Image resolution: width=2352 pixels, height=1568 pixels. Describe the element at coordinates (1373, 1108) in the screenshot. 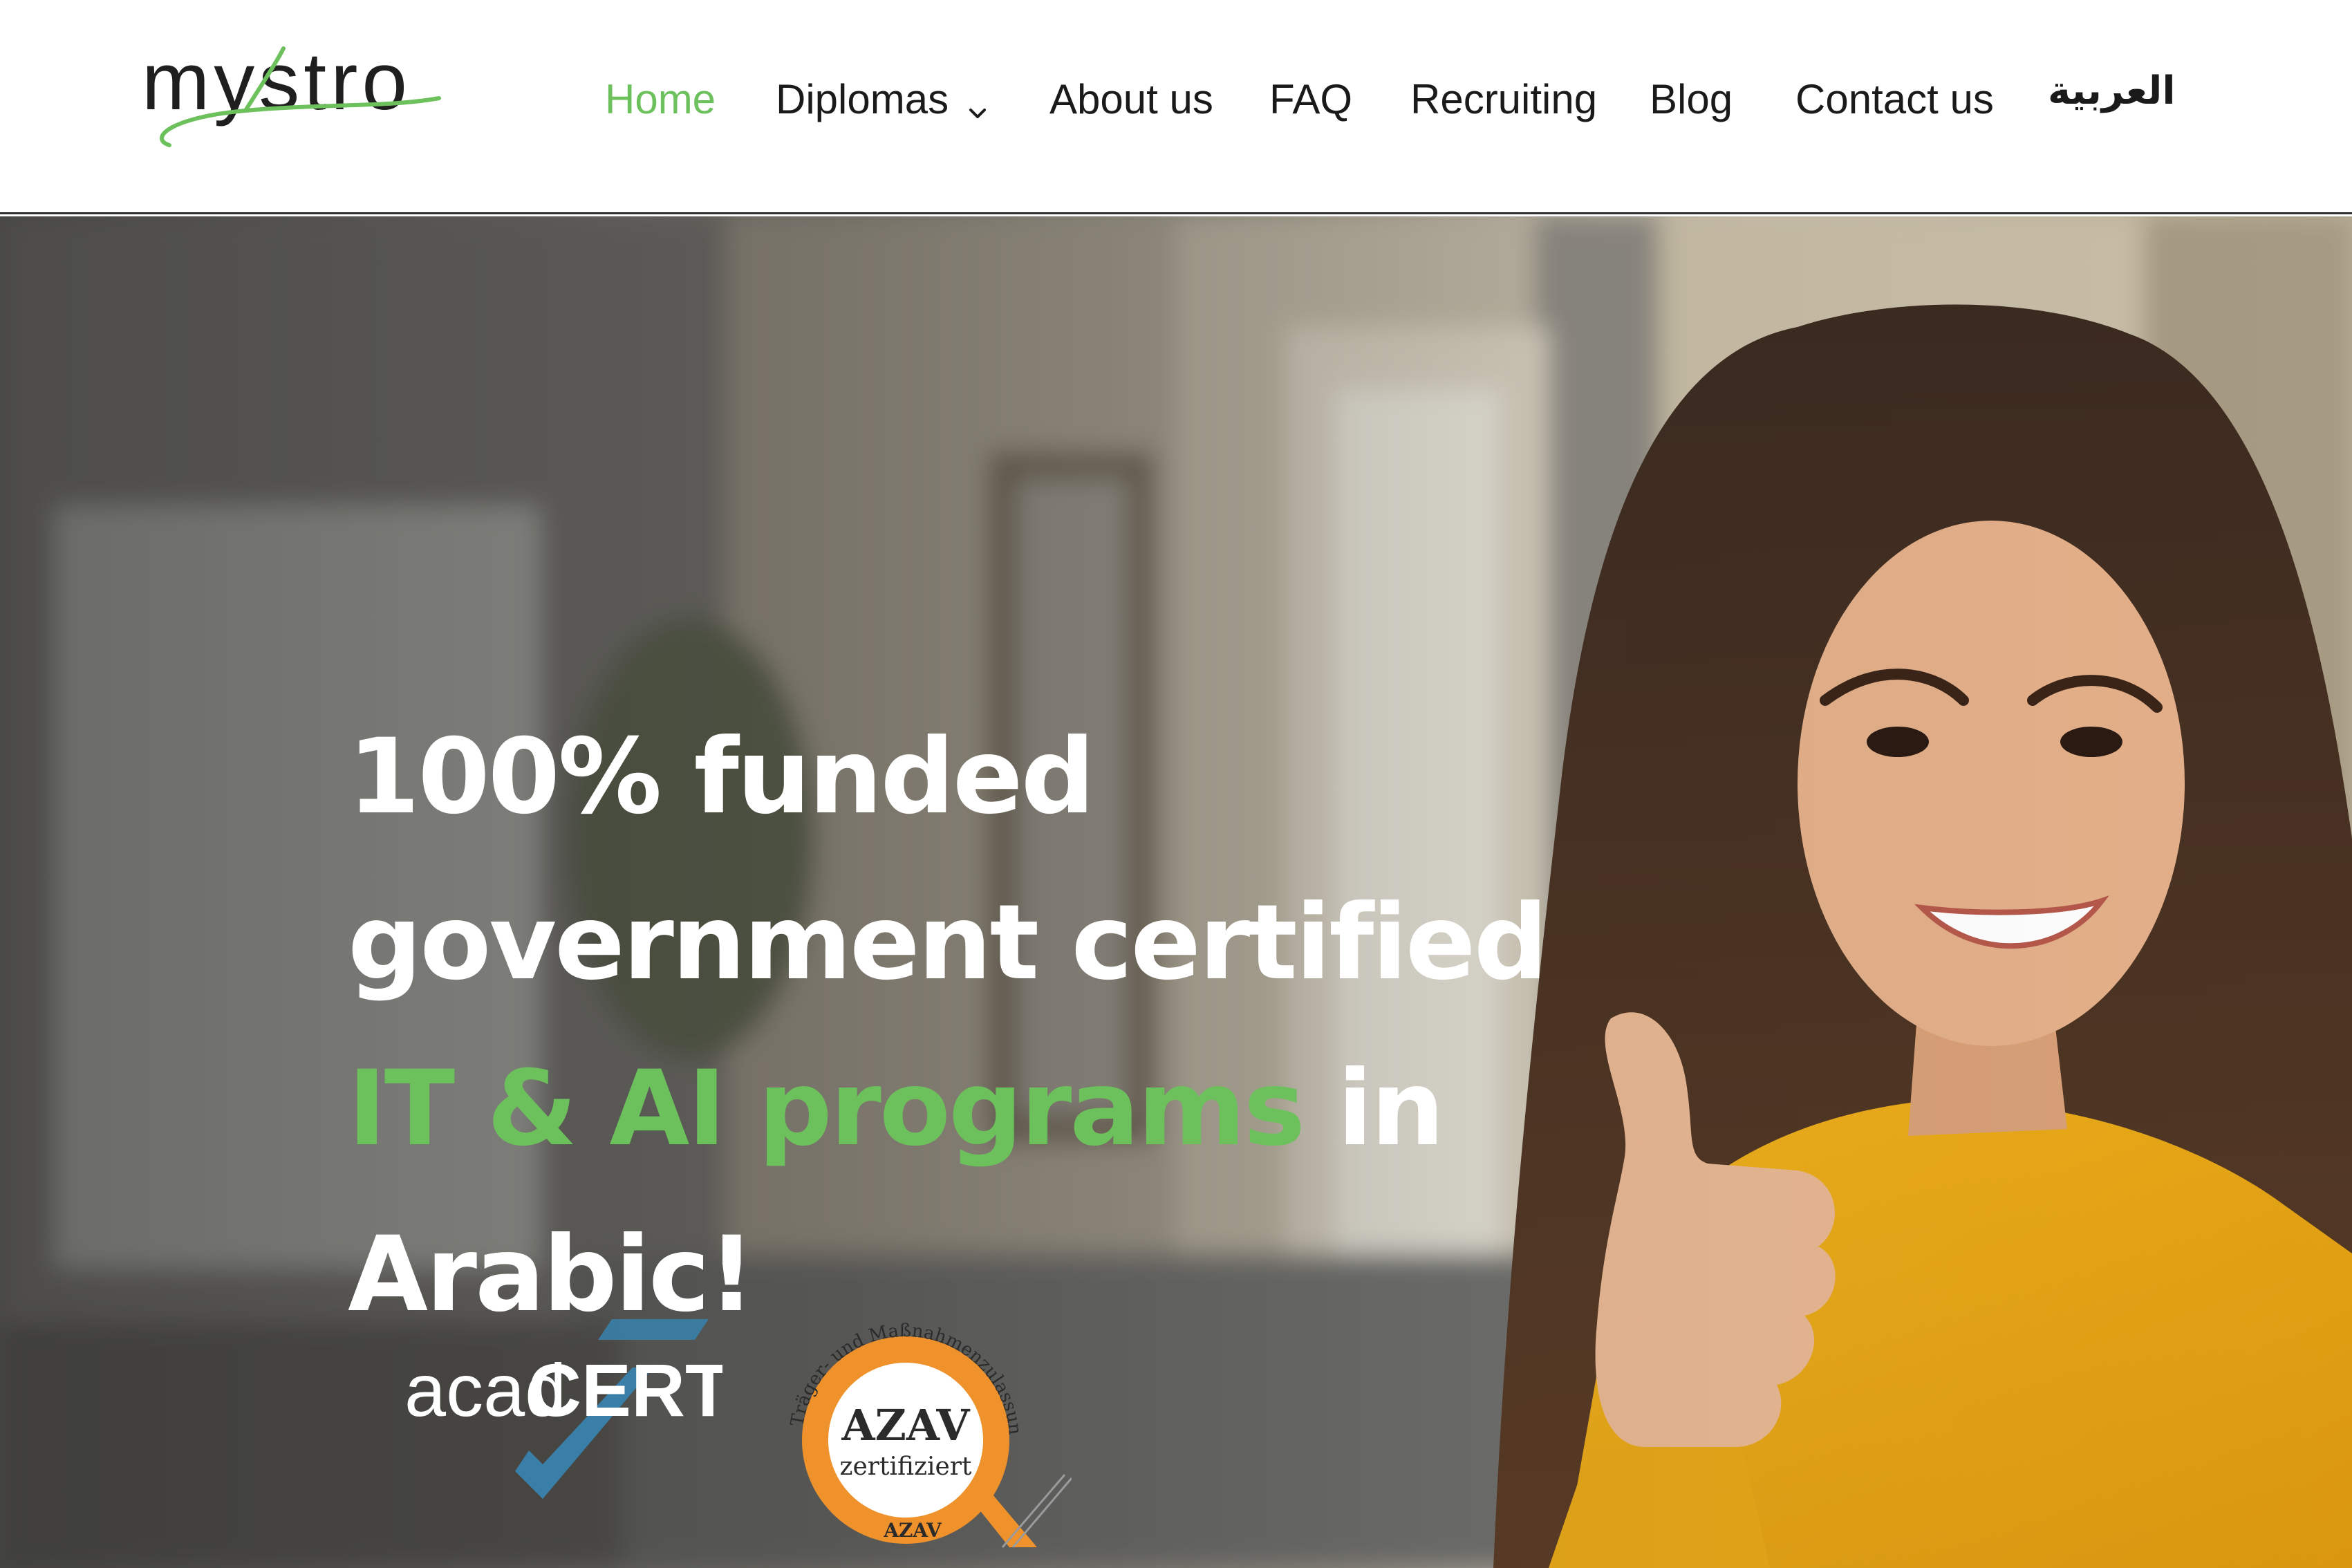

I see `headline-line-3-rest: in` at that location.